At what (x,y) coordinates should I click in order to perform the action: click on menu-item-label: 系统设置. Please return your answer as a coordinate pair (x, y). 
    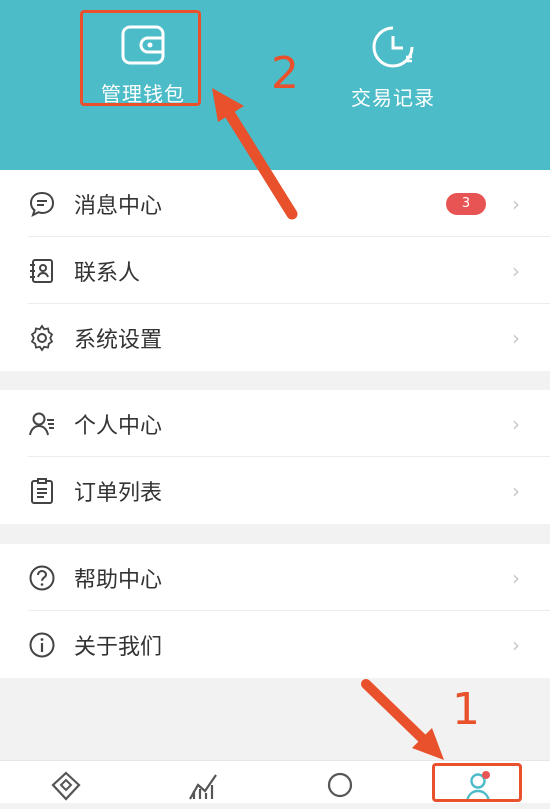
    Looking at the image, I should click on (118, 340).